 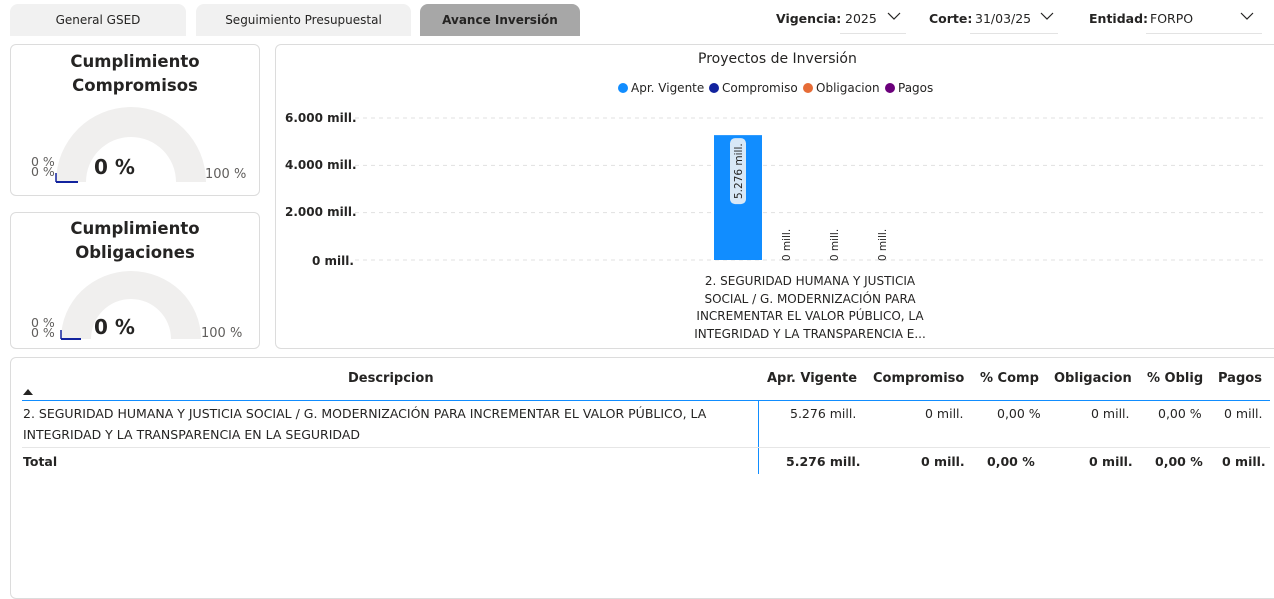 I want to click on row-separator, so click(x=646, y=447).